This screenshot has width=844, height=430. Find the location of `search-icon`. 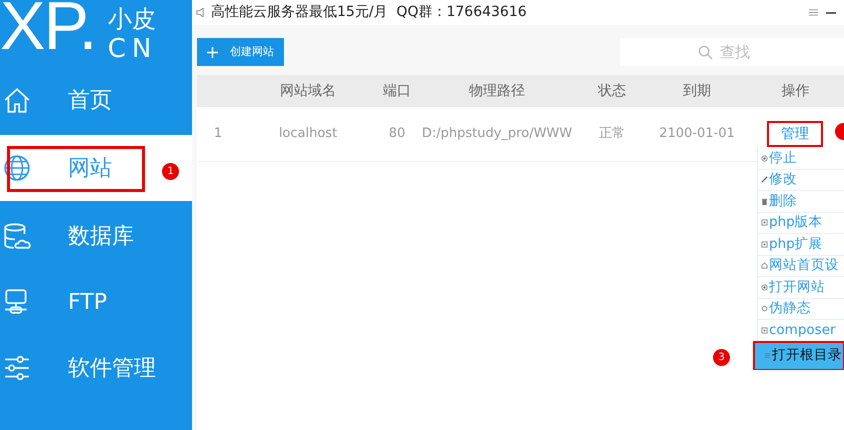

search-icon is located at coordinates (705, 52).